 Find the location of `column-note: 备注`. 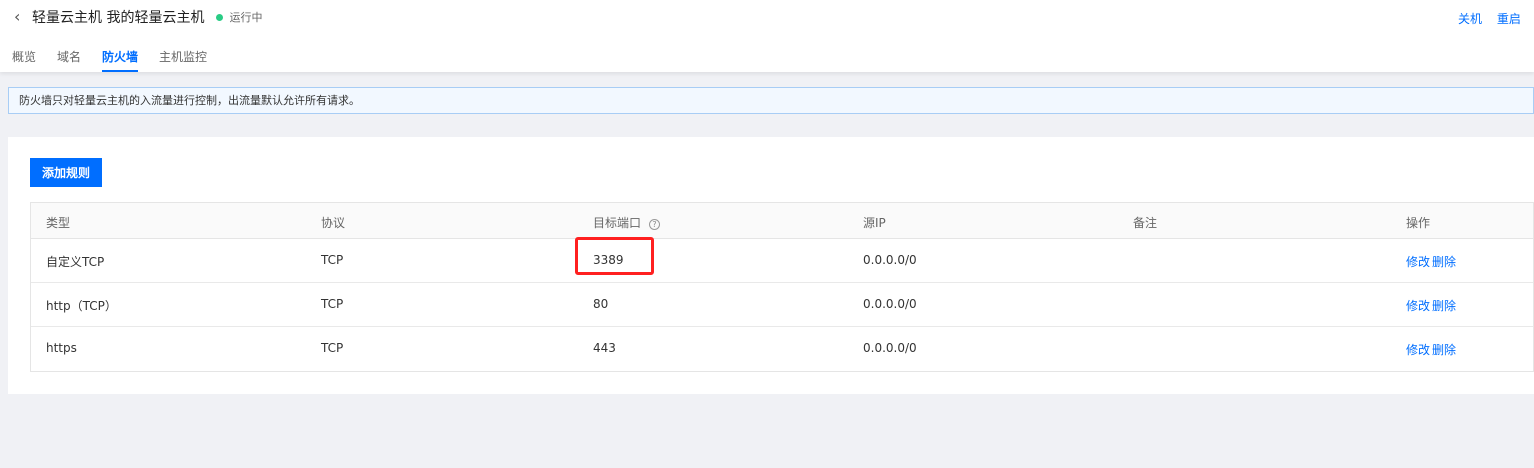

column-note: 备注 is located at coordinates (1145, 223).